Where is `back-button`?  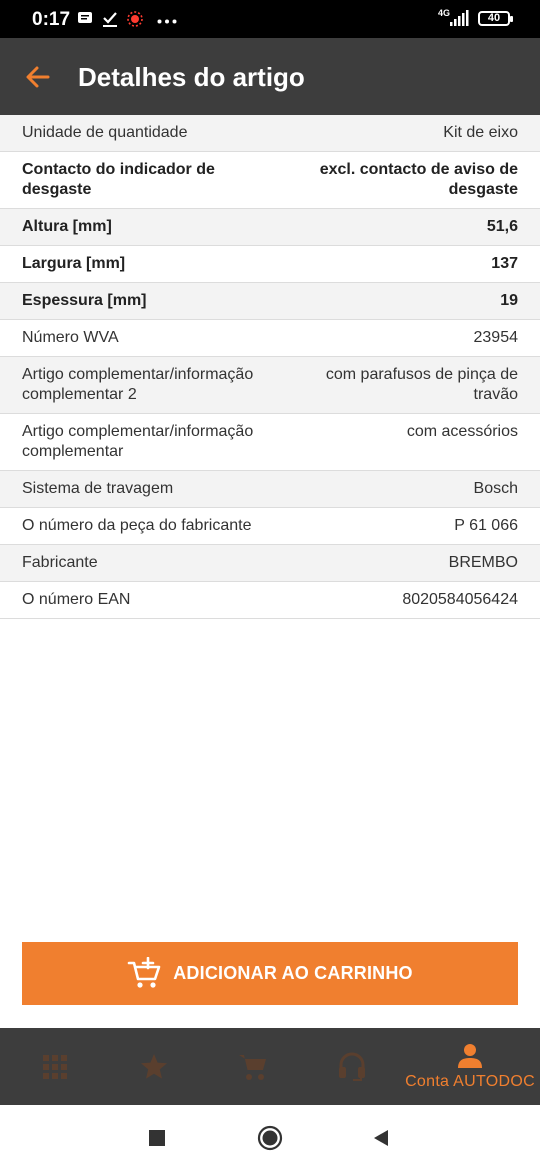
back-button is located at coordinates (381, 1138).